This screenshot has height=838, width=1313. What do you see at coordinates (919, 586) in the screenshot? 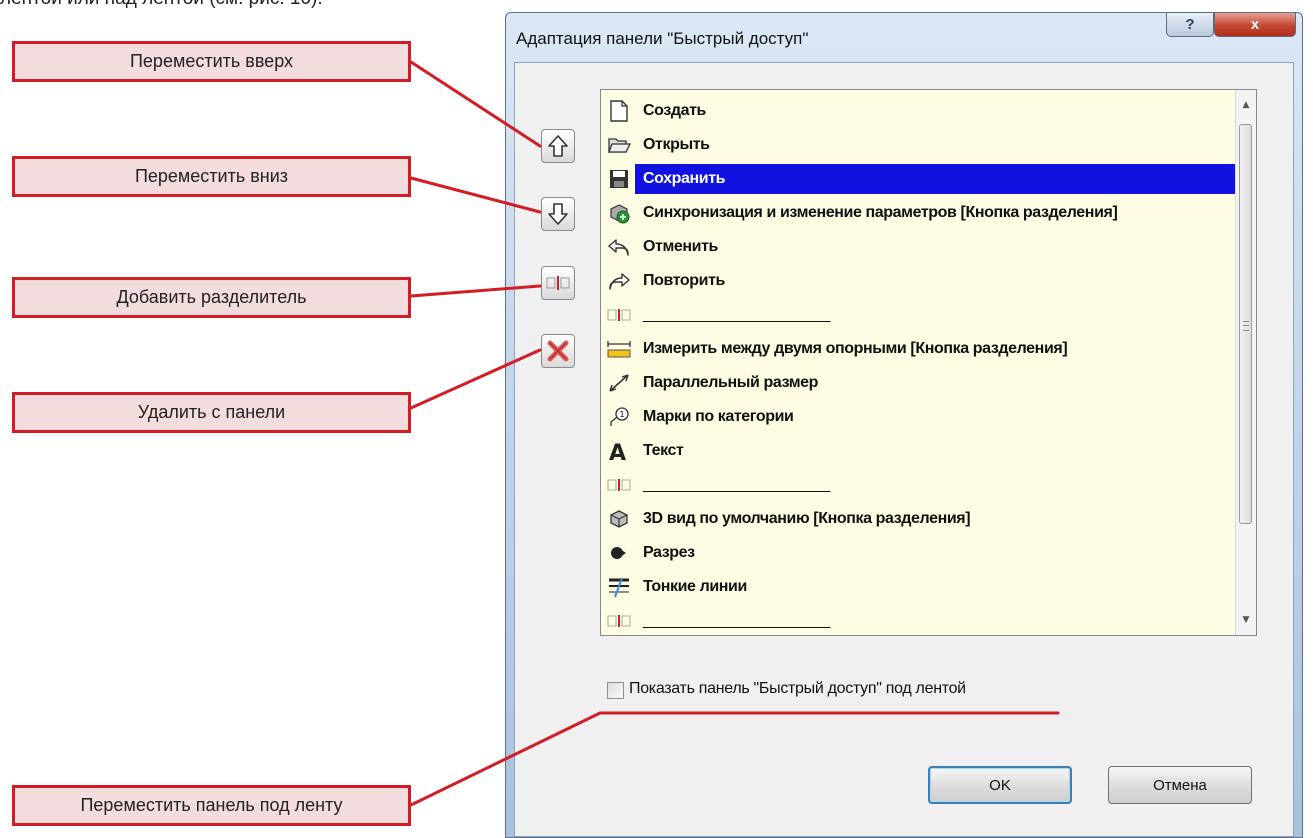
I see `list-item: Тонкие линии` at bounding box center [919, 586].